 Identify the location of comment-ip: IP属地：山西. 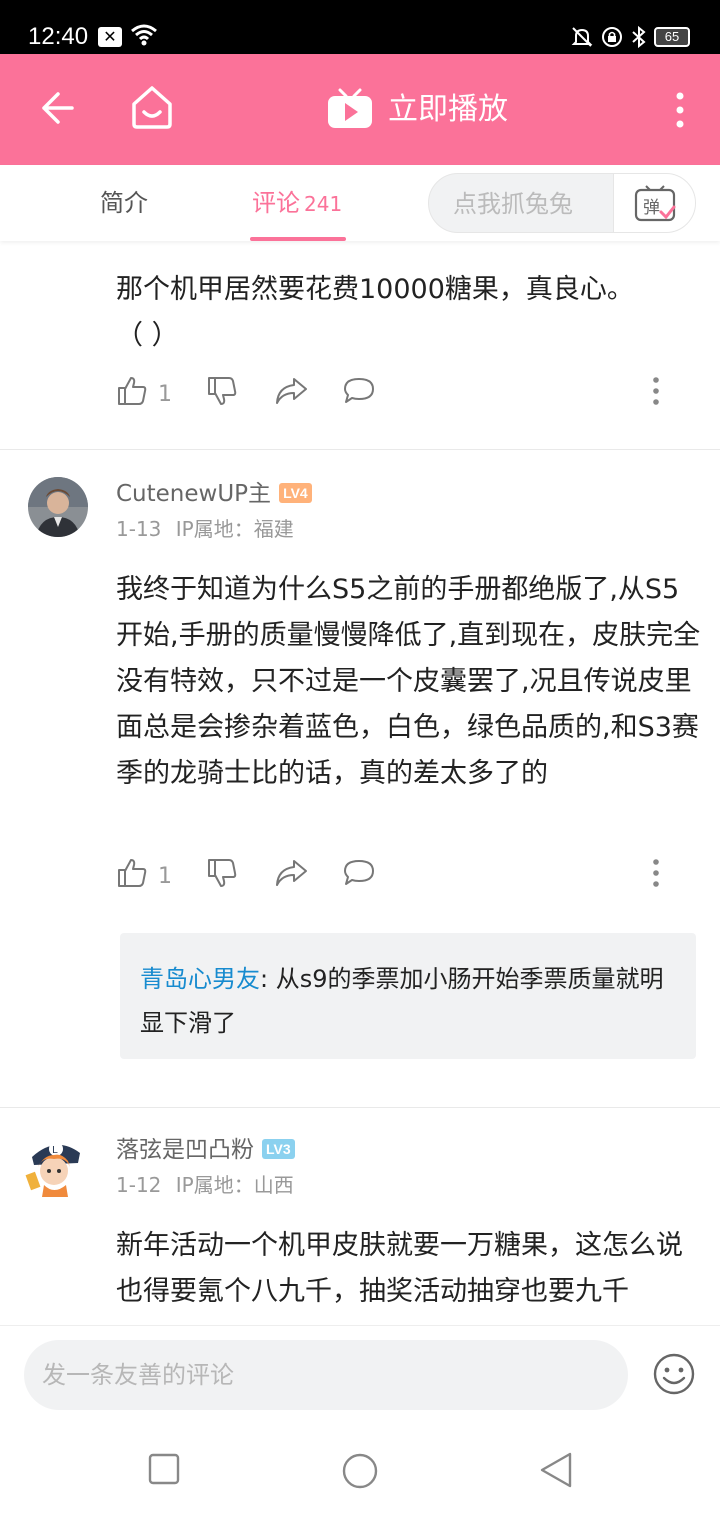
(234, 1185).